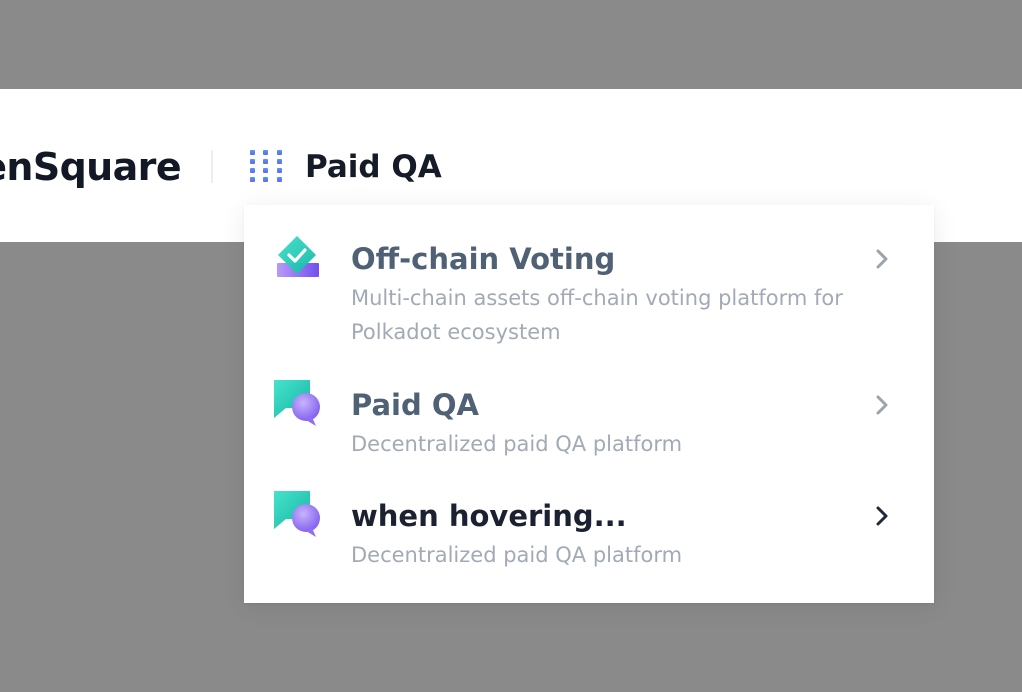 This screenshot has height=692, width=1022. I want to click on current-app-title: Paid QA, so click(373, 167).